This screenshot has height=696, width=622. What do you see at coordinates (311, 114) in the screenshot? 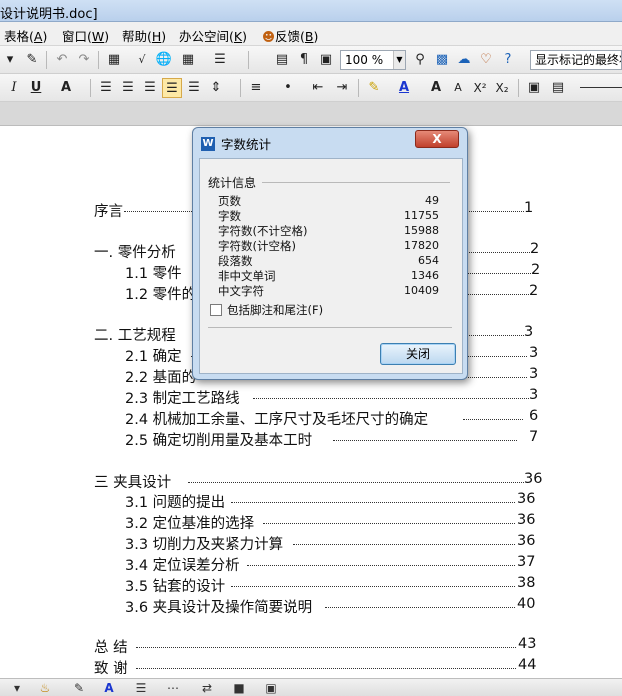
I see `page-gutter` at bounding box center [311, 114].